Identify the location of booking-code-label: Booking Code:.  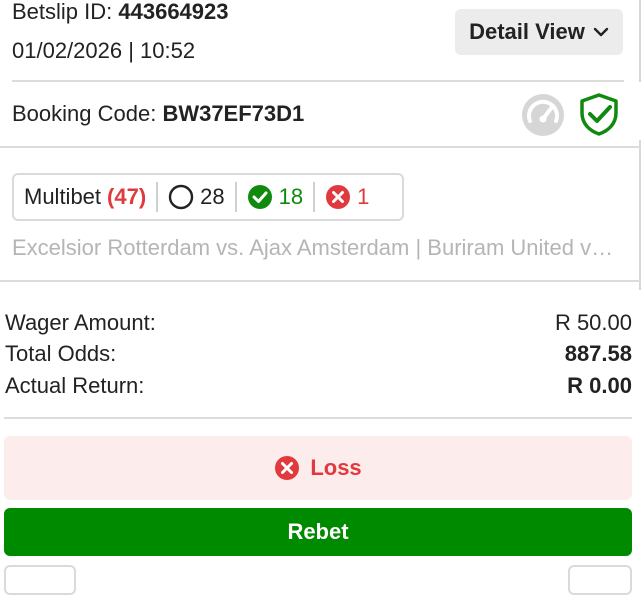
(87, 113).